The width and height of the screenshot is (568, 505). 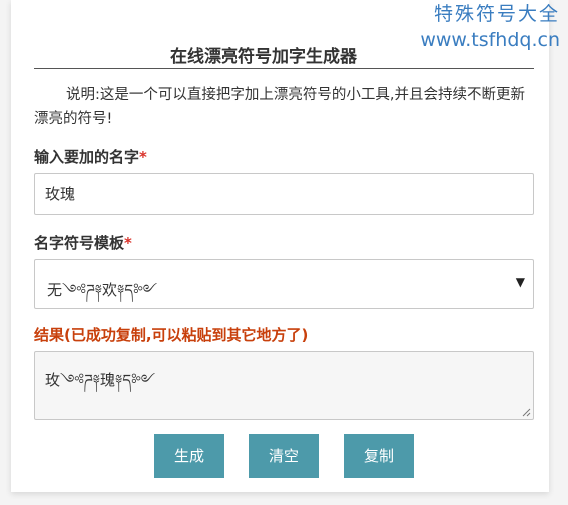 What do you see at coordinates (284, 385) in the screenshot?
I see `result-textarea: 玫༺ཌ༈瑰༈ད༻` at bounding box center [284, 385].